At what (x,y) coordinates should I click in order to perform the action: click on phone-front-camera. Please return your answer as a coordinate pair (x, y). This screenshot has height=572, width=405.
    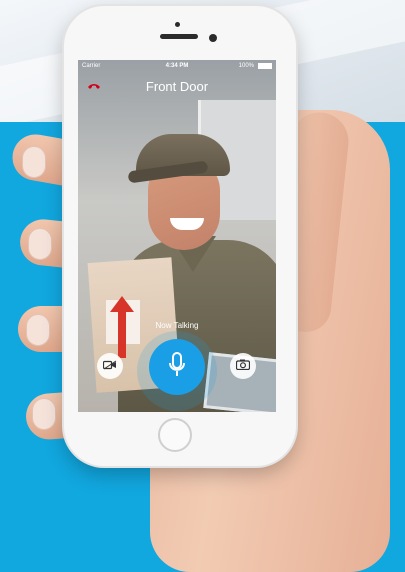
    Looking at the image, I should click on (213, 38).